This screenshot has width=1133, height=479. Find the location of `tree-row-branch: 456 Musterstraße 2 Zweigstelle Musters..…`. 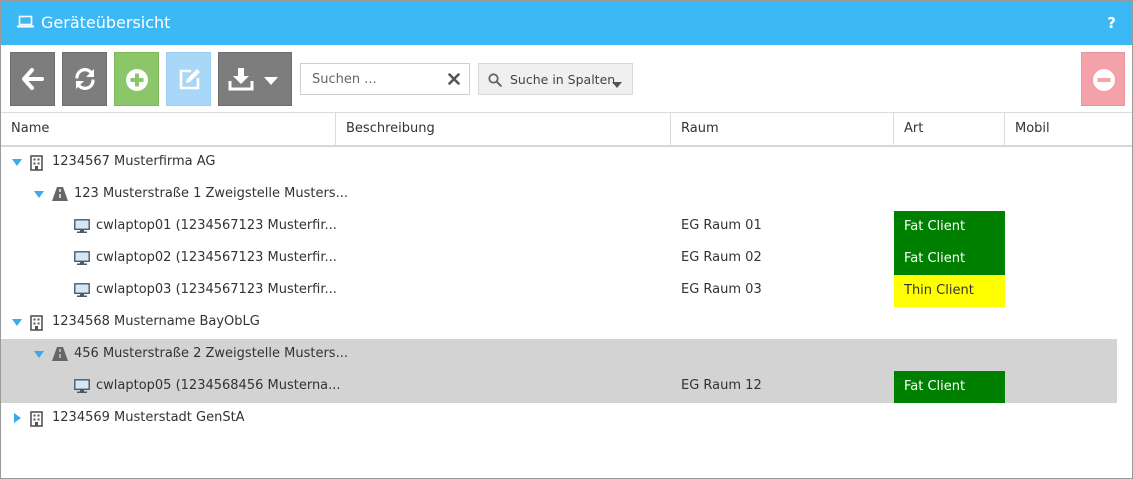

tree-row-branch: 456 Musterstraße 2 Zweigstelle Musters..… is located at coordinates (559, 355).